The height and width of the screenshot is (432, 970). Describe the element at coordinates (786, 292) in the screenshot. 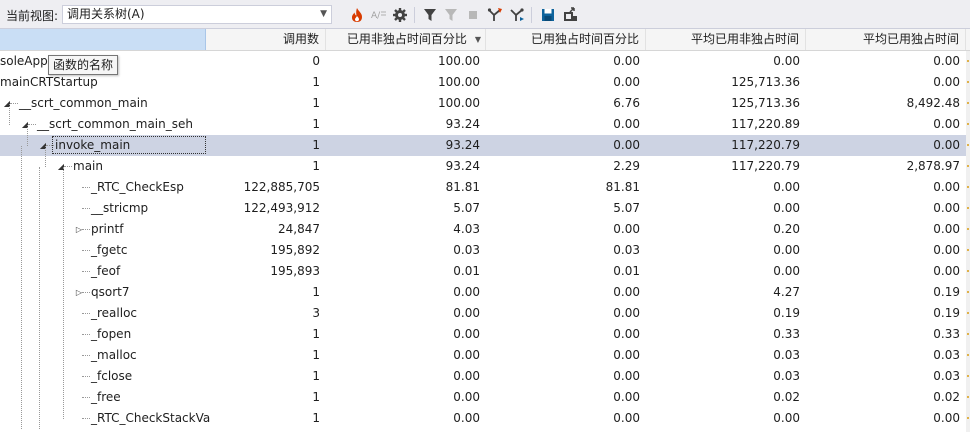

I see `cell-avg-inclusive-time: 4.27` at that location.